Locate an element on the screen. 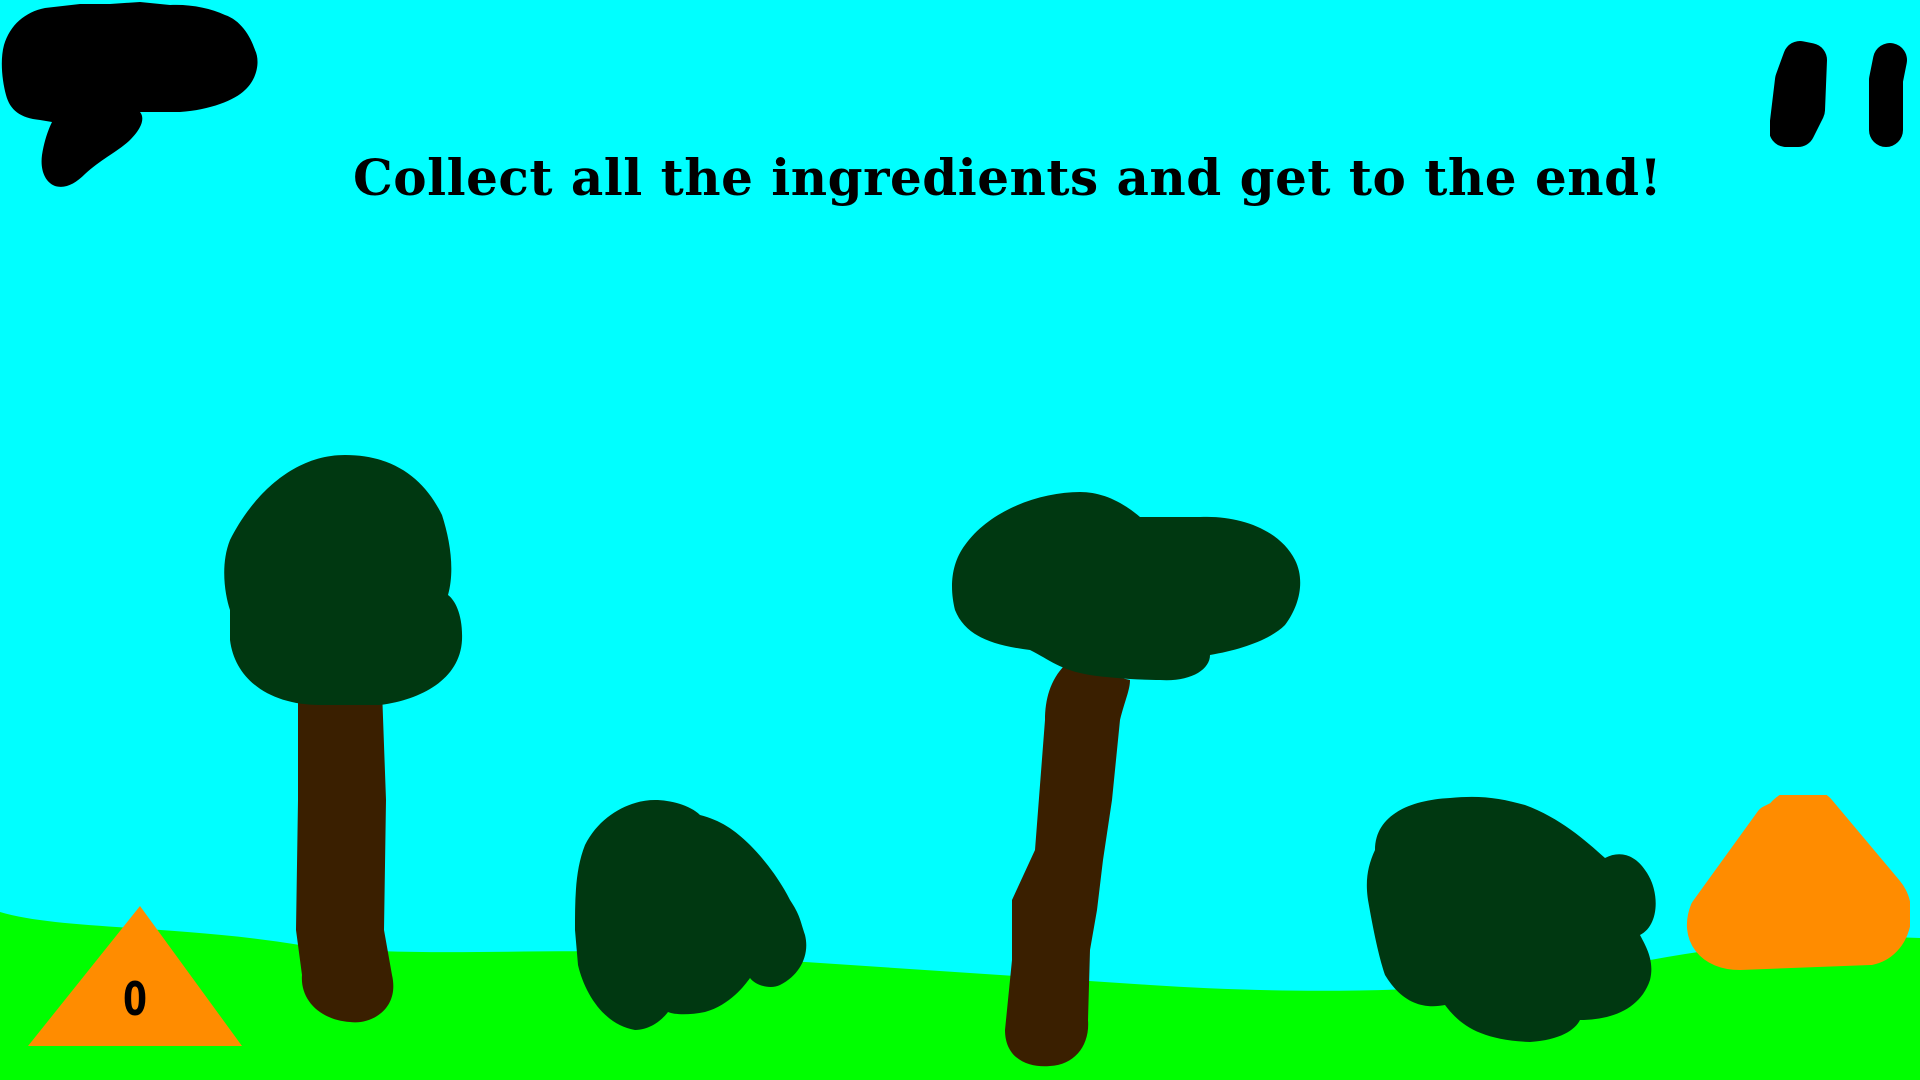 This screenshot has height=1080, width=1920. jump-triangle-icon is located at coordinates (1799, 878).